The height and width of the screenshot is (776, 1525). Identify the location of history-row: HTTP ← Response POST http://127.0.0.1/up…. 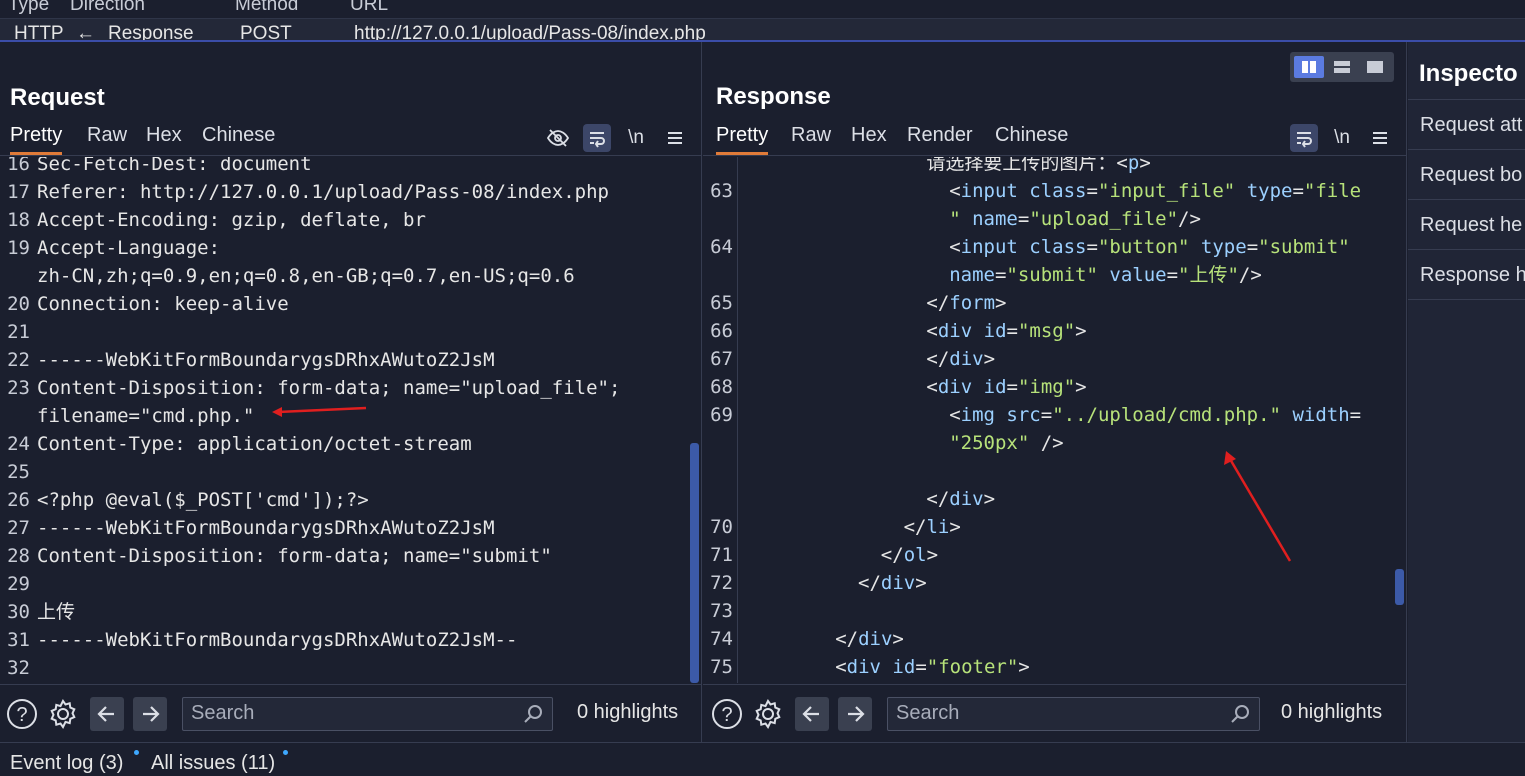
(762, 30).